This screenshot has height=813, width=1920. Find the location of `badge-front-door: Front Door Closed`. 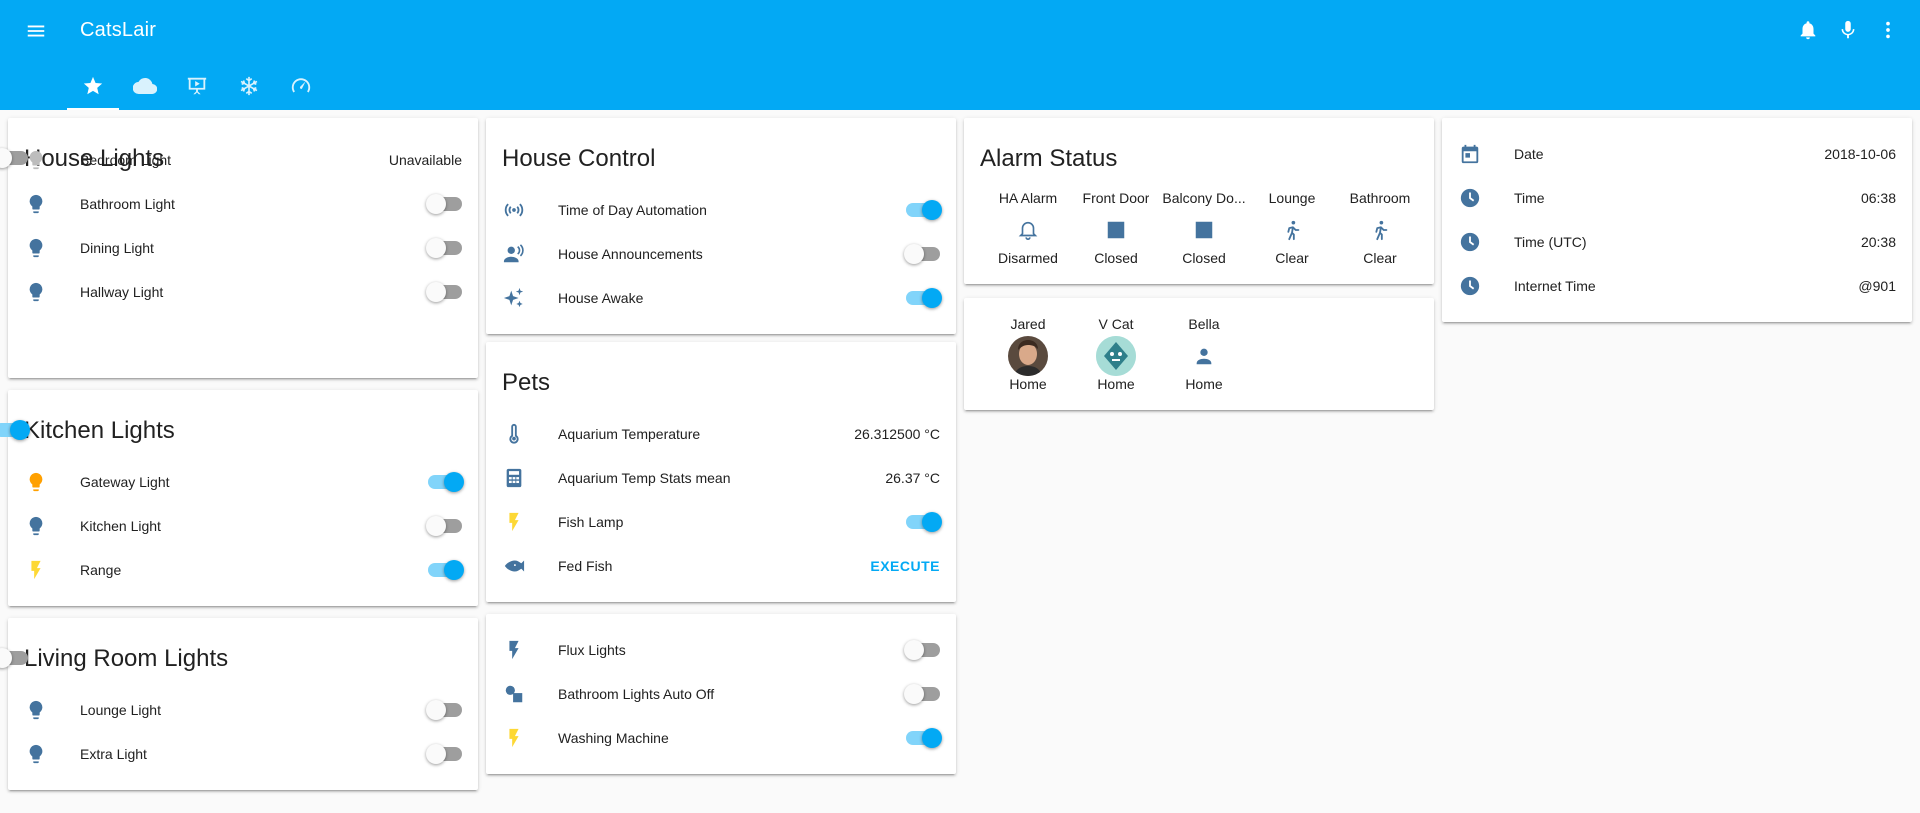

badge-front-door: Front Door Closed is located at coordinates (1116, 230).